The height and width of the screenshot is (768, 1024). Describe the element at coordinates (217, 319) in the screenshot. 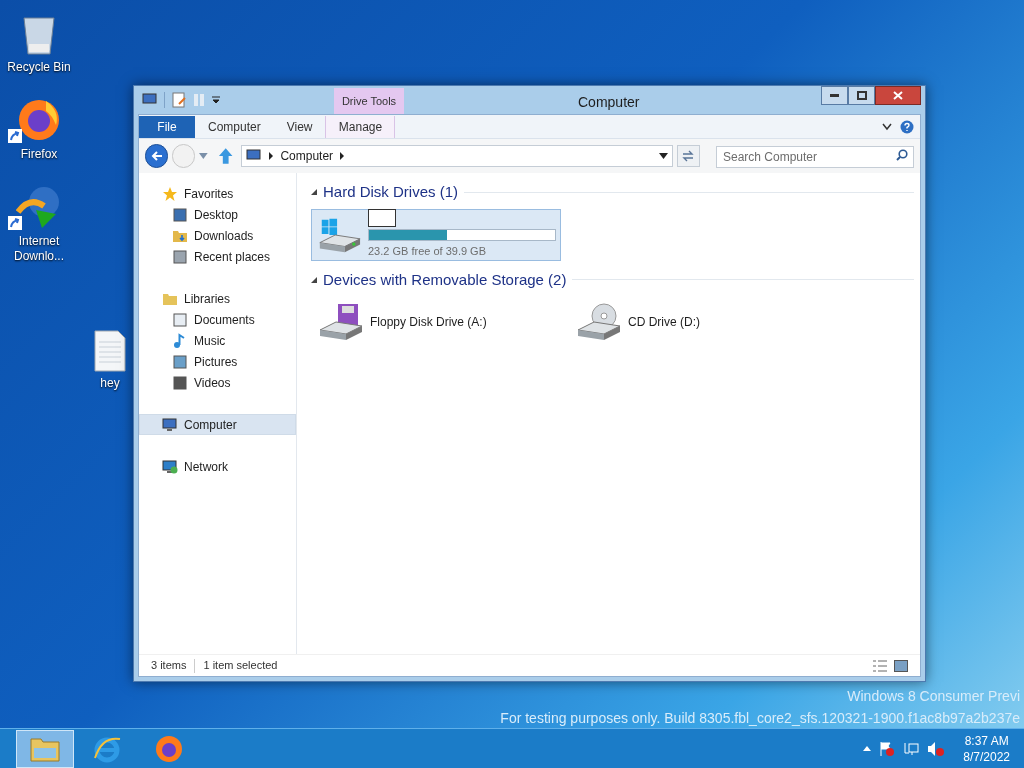

I see `nav-item: Documents` at that location.